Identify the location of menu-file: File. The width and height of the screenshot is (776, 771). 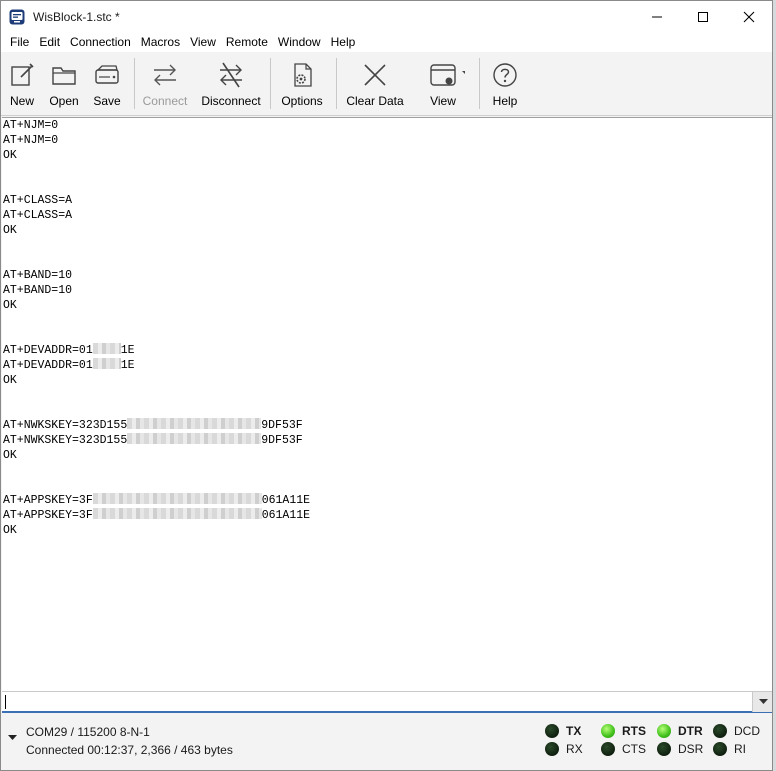
(19, 42).